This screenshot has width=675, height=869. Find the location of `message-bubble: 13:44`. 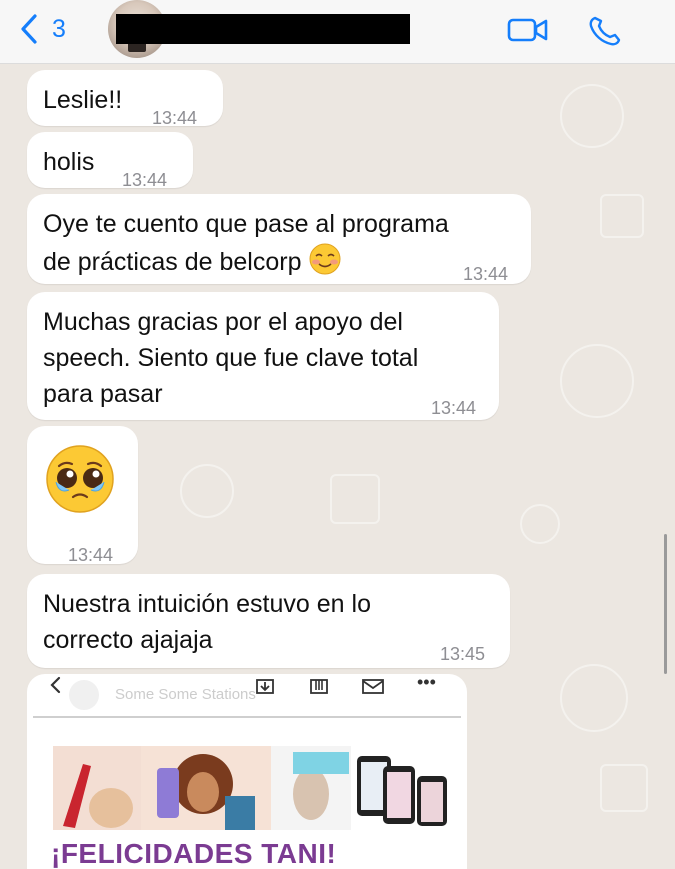

message-bubble: 13:44 is located at coordinates (82, 495).